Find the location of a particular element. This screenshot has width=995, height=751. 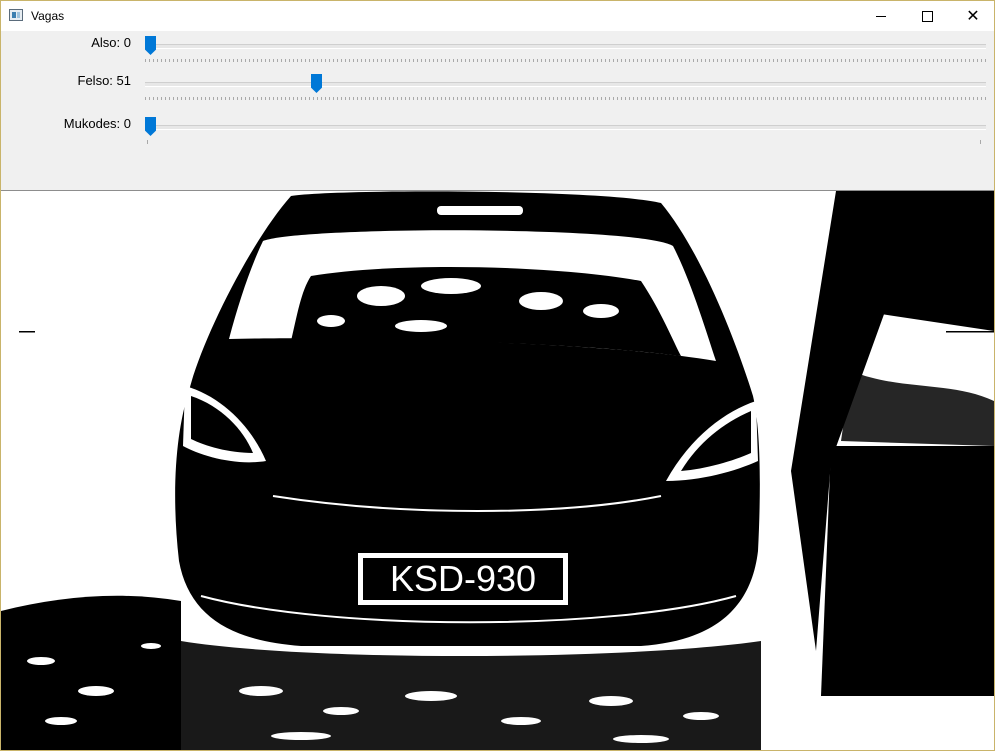

close-button: ✕ is located at coordinates (972, 16).